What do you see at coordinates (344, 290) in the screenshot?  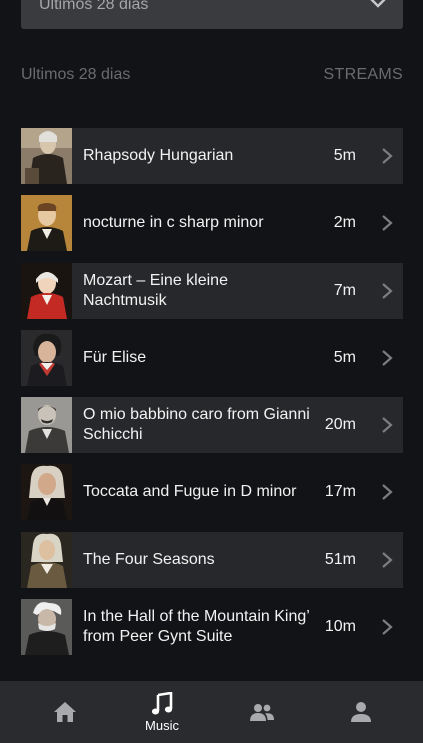 I see `track-streams: 7m` at bounding box center [344, 290].